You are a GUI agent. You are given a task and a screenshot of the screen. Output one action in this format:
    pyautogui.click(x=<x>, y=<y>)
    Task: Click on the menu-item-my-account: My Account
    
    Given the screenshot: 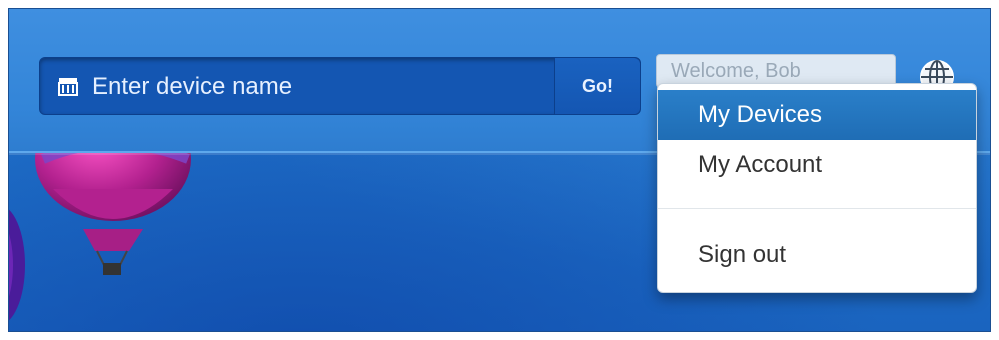 What is the action you would take?
    pyautogui.click(x=817, y=165)
    